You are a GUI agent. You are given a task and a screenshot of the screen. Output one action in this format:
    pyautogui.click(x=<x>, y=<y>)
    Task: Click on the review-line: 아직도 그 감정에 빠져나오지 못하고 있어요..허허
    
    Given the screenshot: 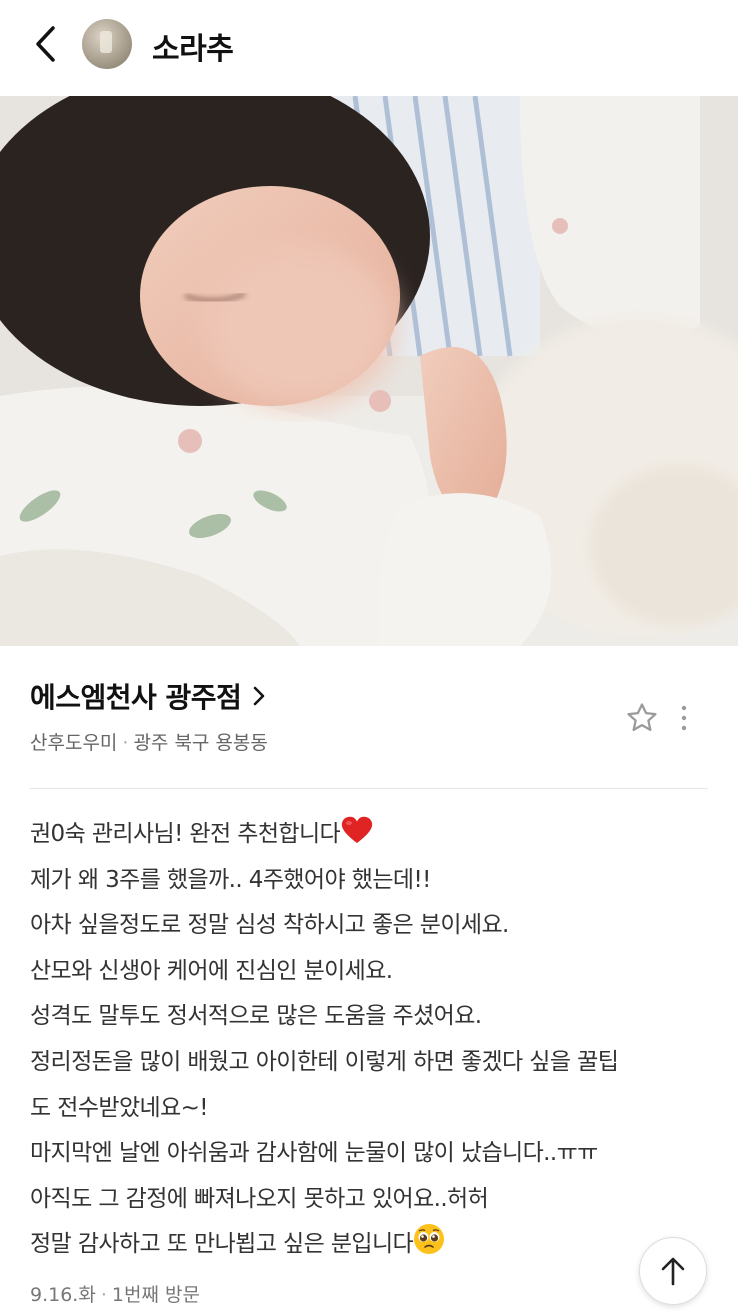 What is the action you would take?
    pyautogui.click(x=259, y=1198)
    